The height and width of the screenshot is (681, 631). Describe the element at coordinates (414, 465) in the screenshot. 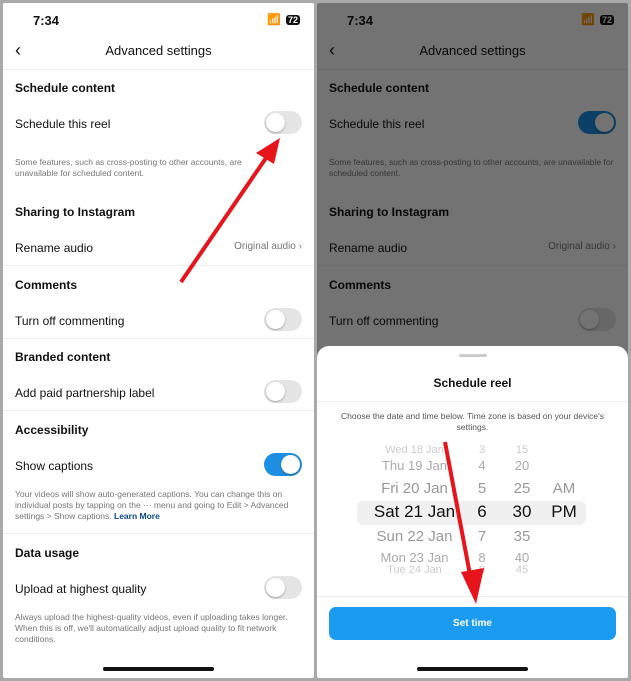

I see `picker-option: Thu 19 Jan` at that location.